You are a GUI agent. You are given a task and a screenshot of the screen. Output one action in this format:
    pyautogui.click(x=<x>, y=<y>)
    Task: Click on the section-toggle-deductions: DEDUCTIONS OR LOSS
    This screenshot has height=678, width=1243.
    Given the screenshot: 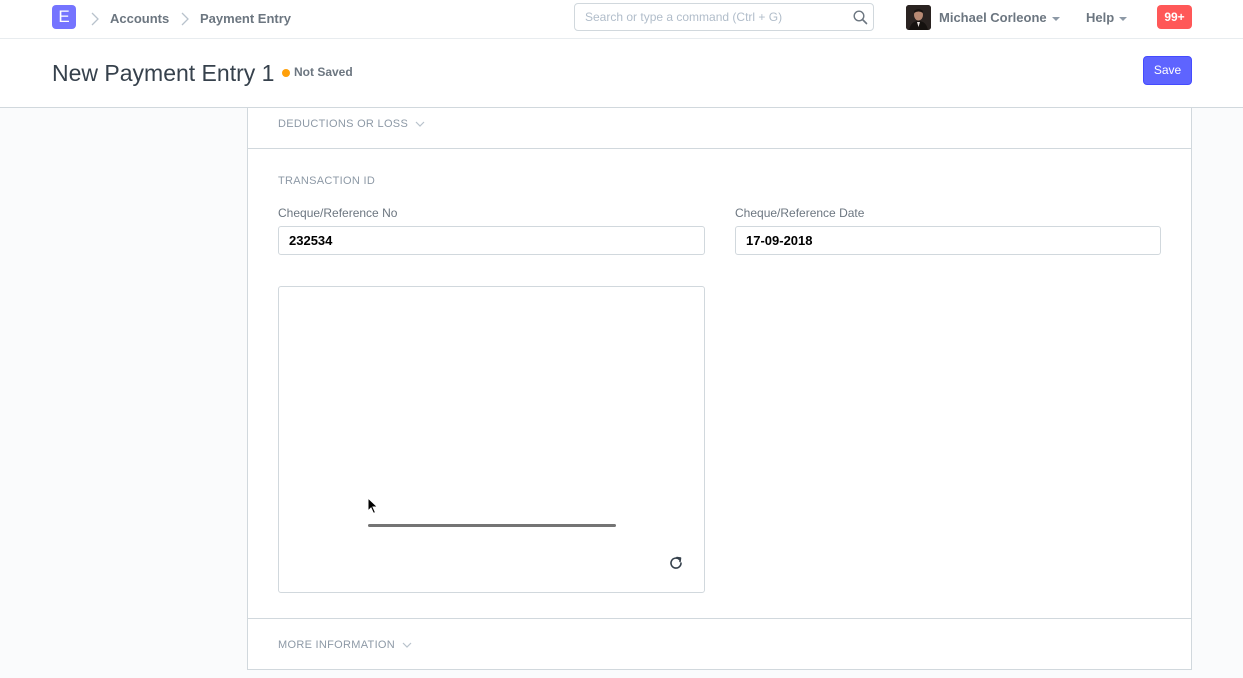 What is the action you would take?
    pyautogui.click(x=351, y=124)
    